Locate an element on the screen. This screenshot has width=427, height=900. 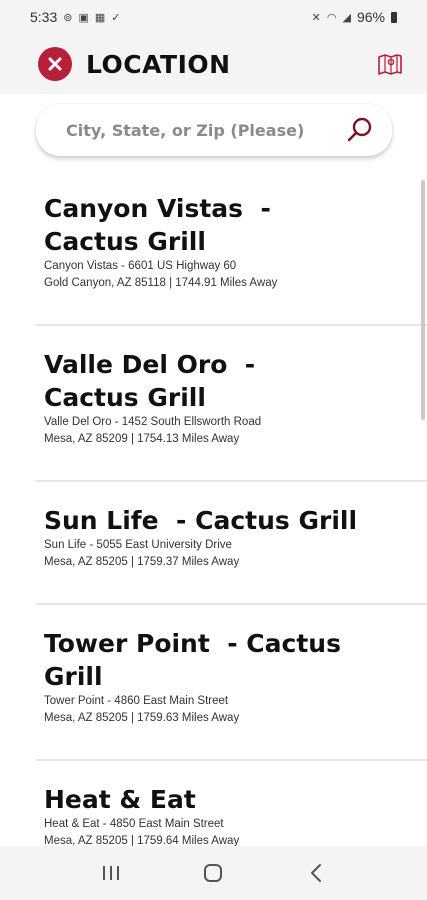
location-address: Heat & Eat - 4850 East Main Street is located at coordinates (134, 824).